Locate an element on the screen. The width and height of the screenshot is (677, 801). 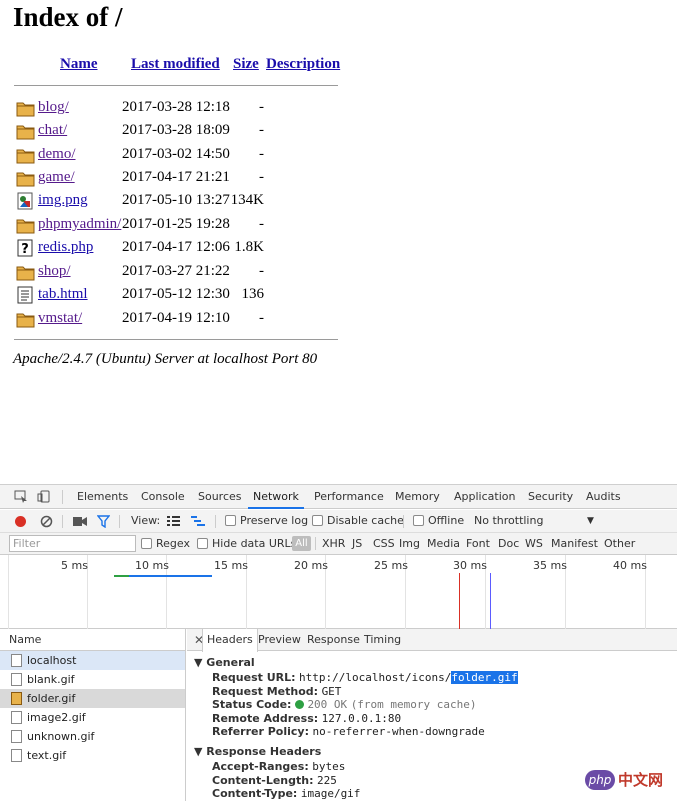
header-key: Referrer Policy: is located at coordinates (260, 731).